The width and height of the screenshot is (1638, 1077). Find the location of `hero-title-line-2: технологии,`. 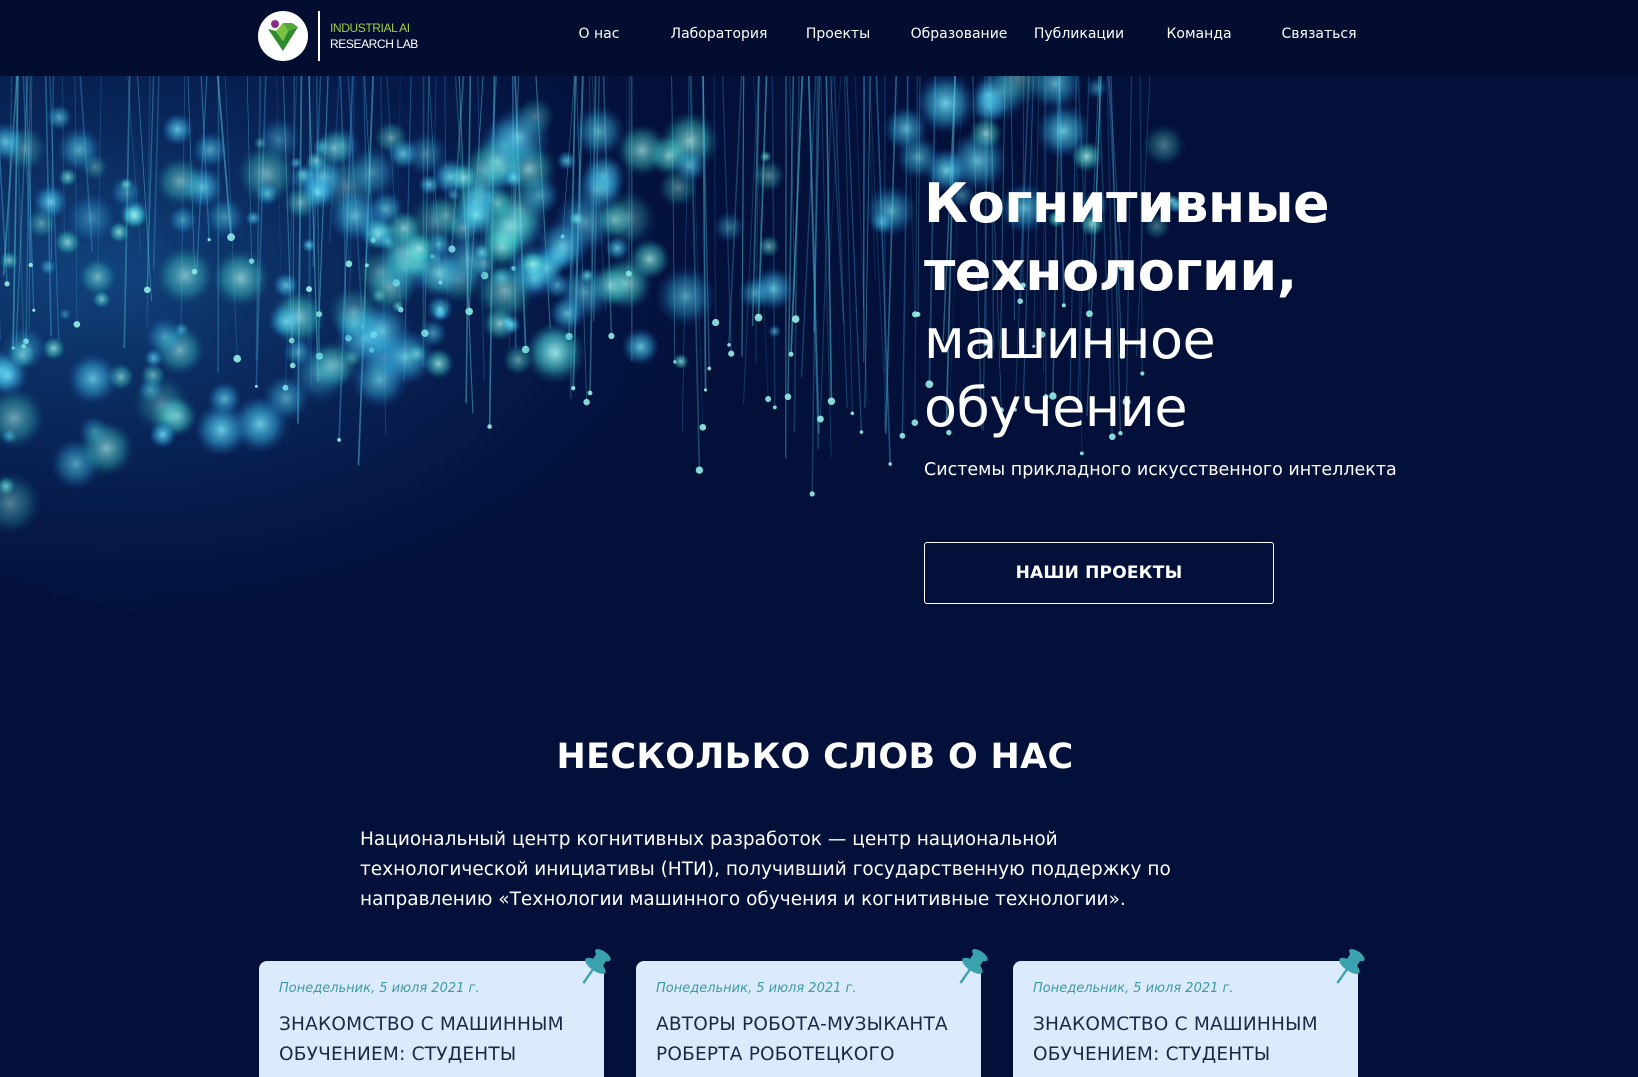

hero-title-line-2: технологии, is located at coordinates (1110, 271).